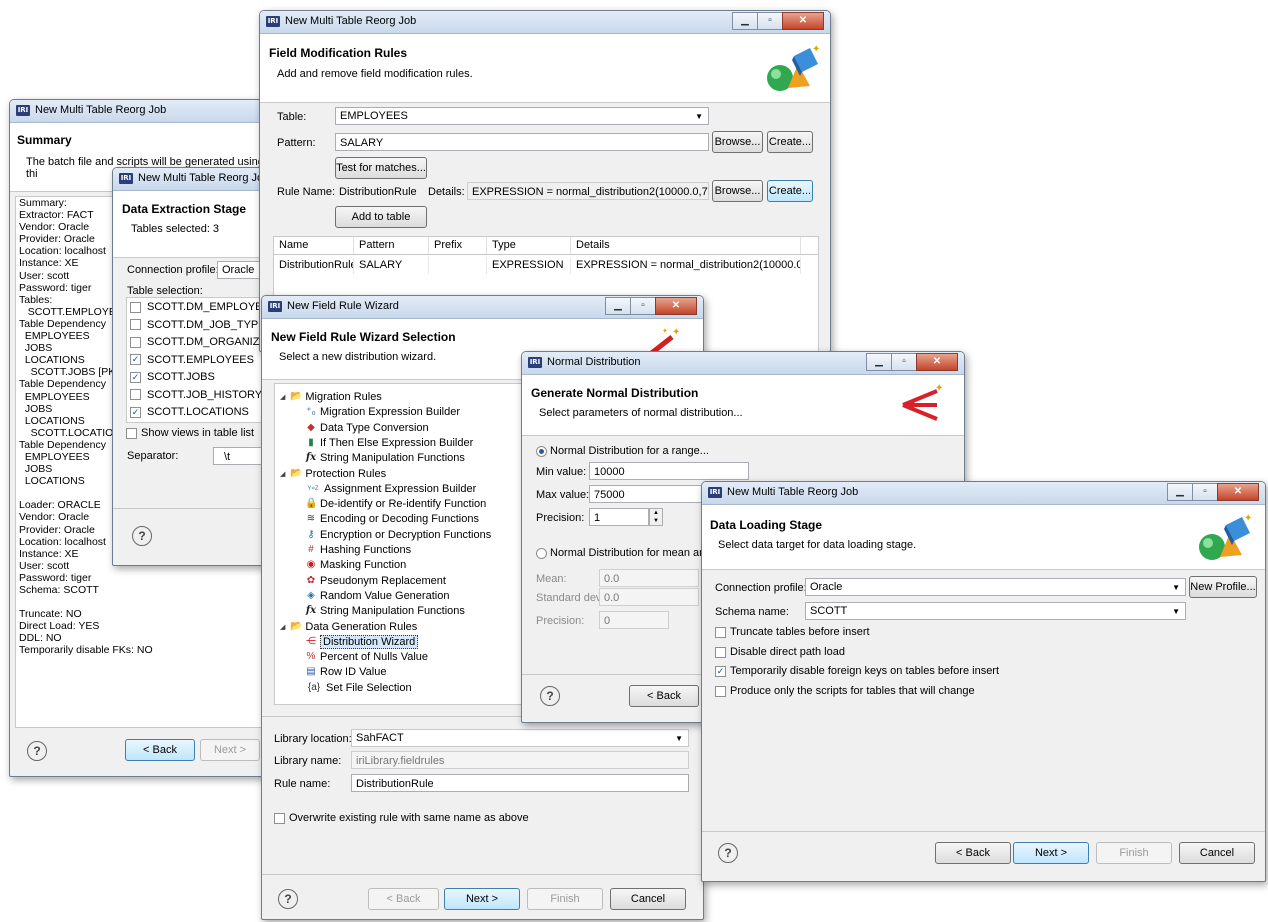 This screenshot has height=922, width=1268. I want to click on table-cell, so click(458, 265).